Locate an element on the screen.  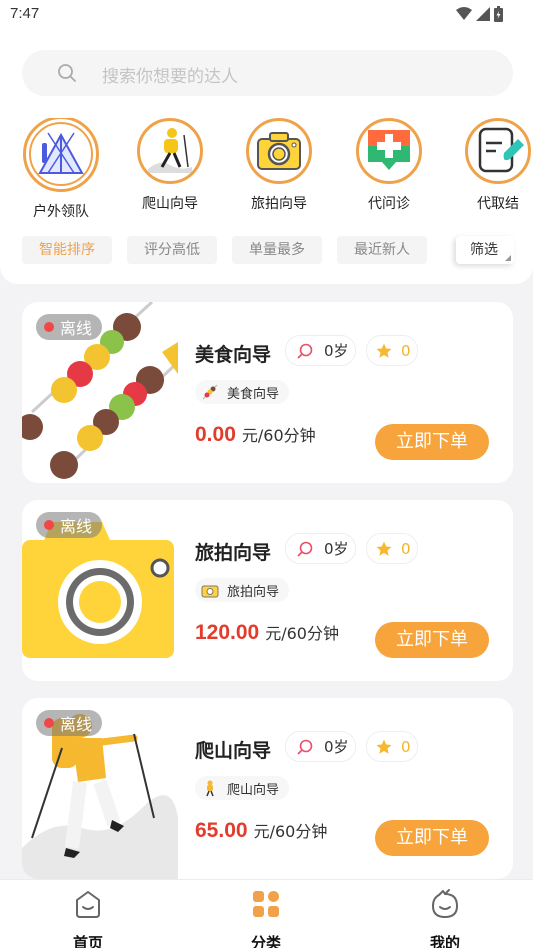
tag-pill: 美食向导 is located at coordinates (242, 392).